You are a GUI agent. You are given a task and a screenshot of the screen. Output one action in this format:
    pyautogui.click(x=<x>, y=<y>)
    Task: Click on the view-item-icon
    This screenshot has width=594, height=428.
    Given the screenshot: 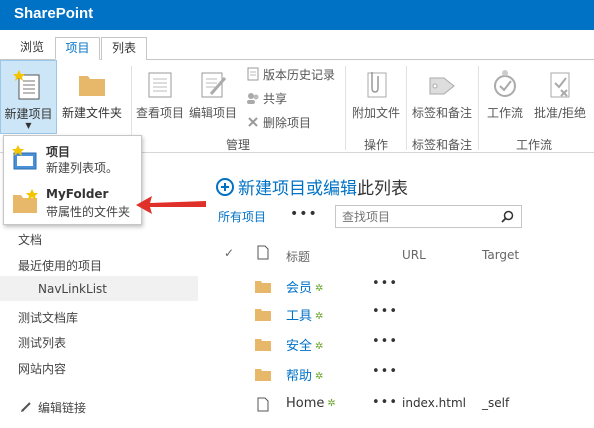 What is the action you would take?
    pyautogui.click(x=160, y=84)
    